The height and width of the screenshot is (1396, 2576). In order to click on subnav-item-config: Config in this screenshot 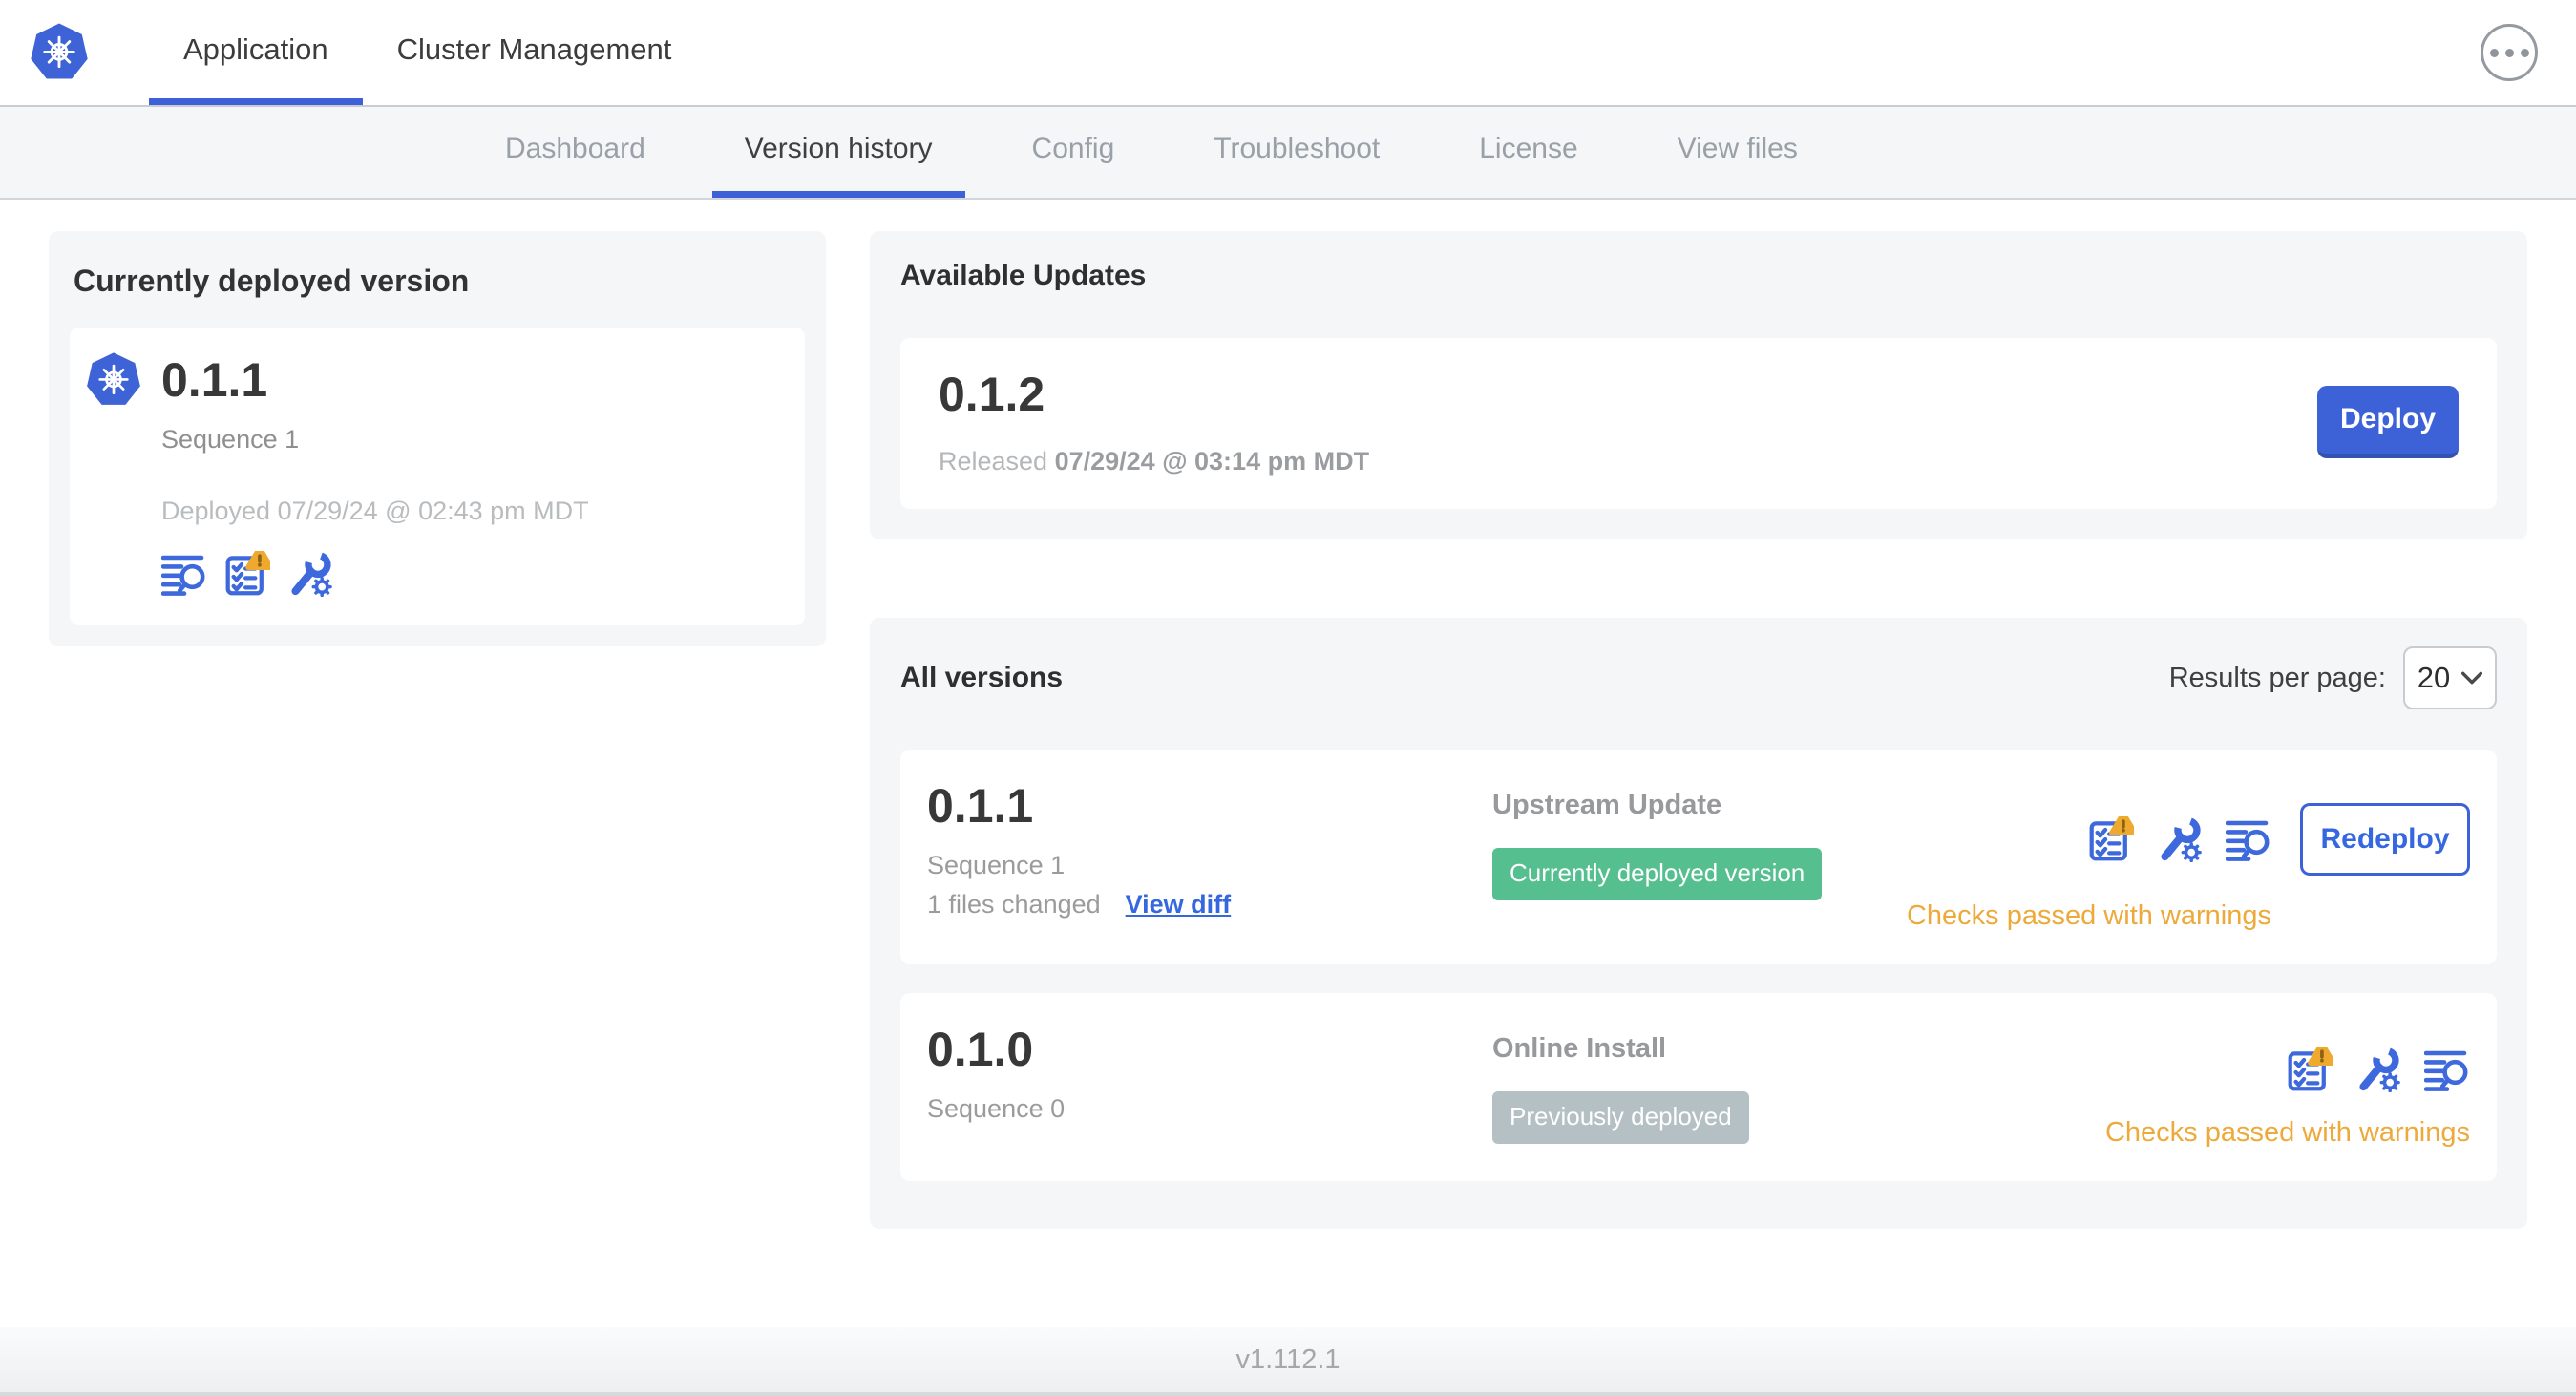, I will do `click(1074, 152)`.